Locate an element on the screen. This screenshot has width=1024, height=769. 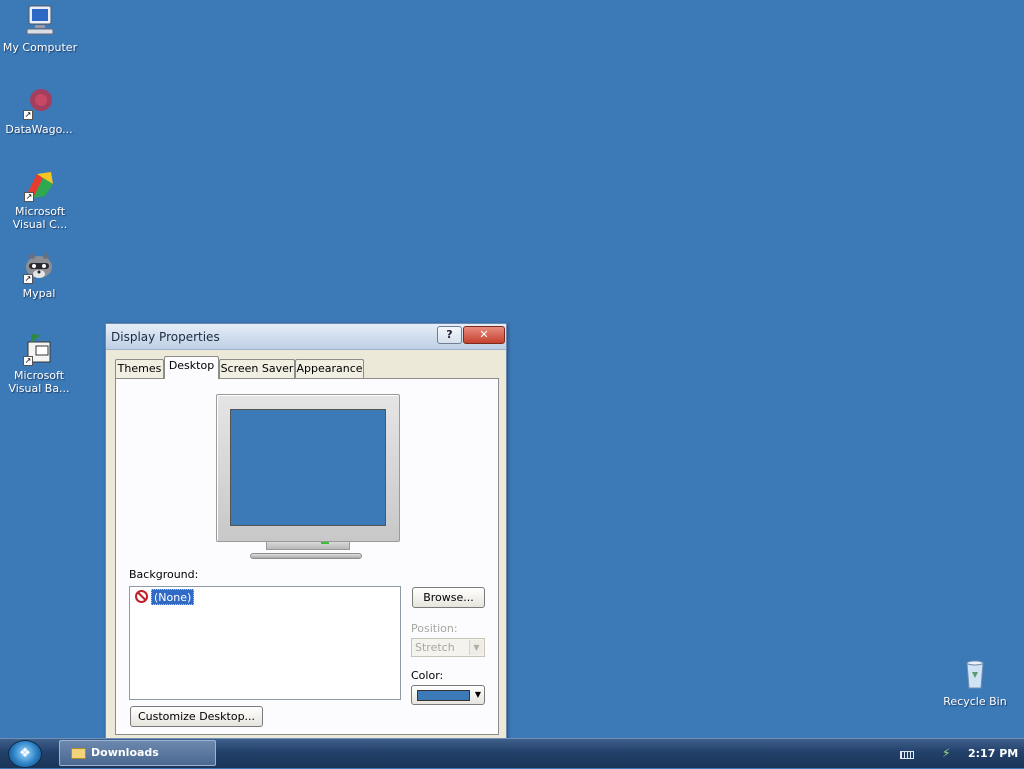
desktop-icon-recycle-bin: Recycle Bin is located at coordinates (975, 683).